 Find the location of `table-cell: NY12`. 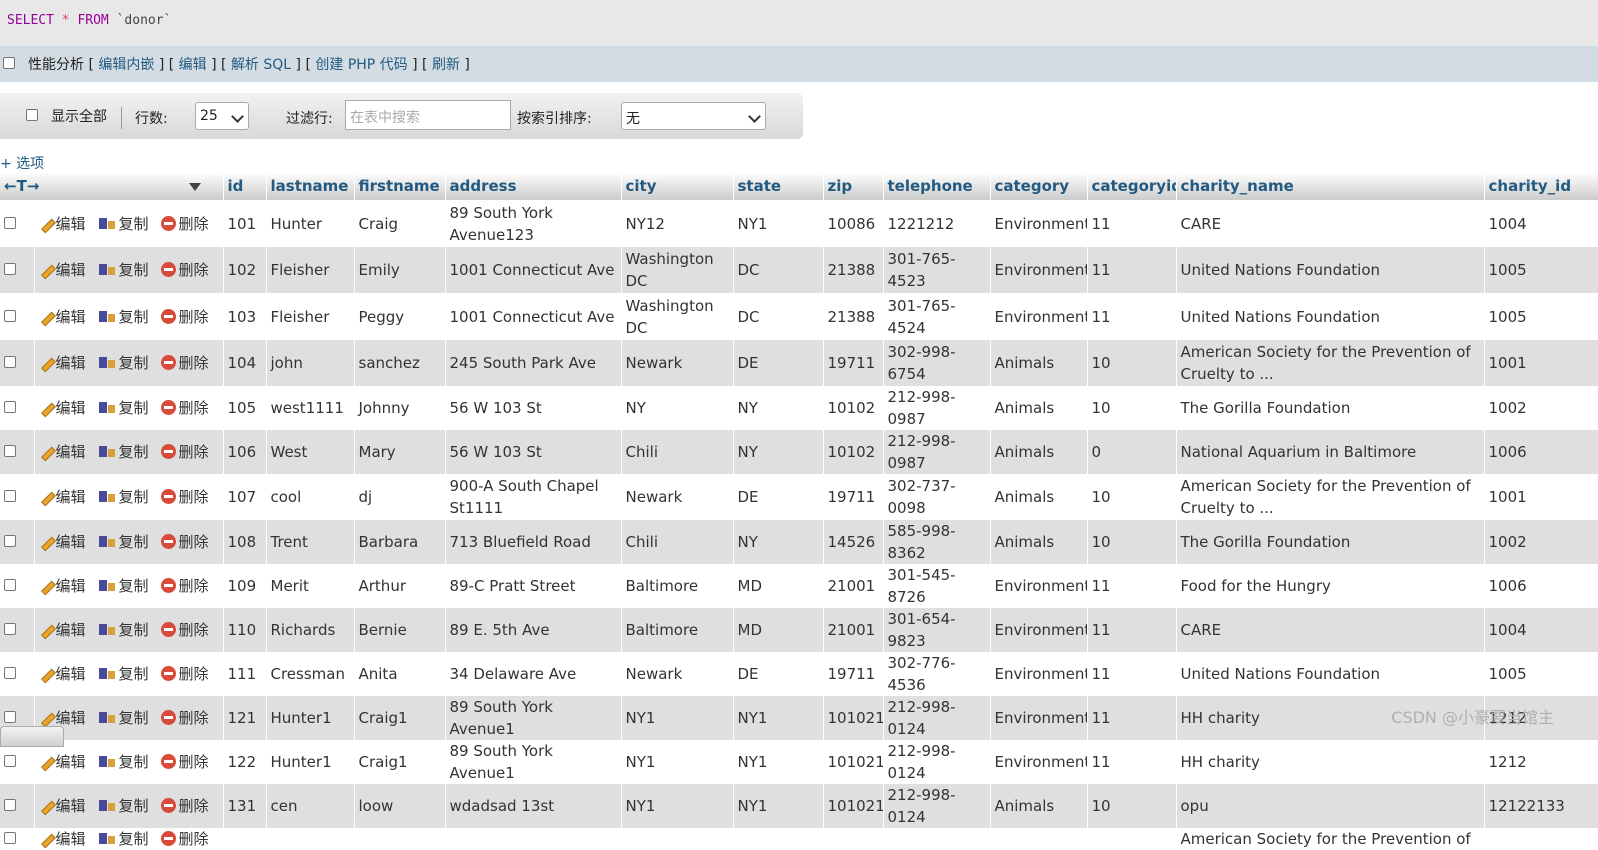

table-cell: NY12 is located at coordinates (677, 223).